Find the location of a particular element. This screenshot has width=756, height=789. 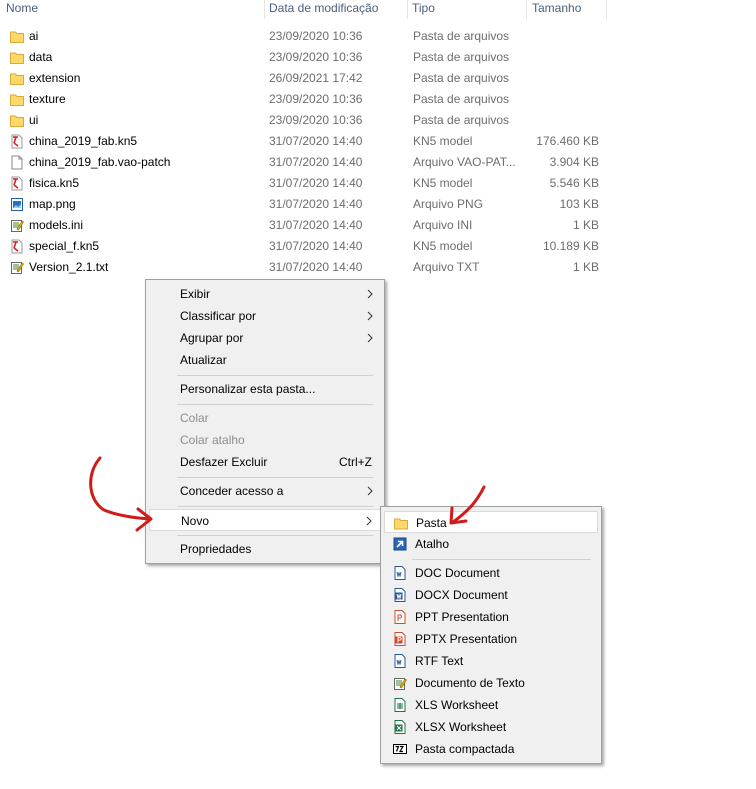

submenu-item-new-xlsx: XLSX Worksheet is located at coordinates (491, 727).